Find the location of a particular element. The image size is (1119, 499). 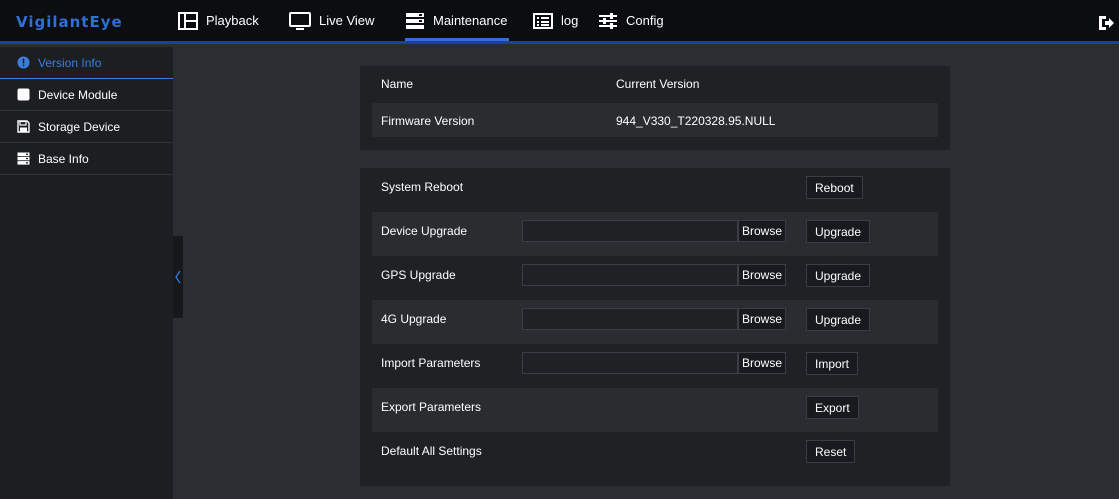

nav-maintenance: Maintenance is located at coordinates (457, 20).